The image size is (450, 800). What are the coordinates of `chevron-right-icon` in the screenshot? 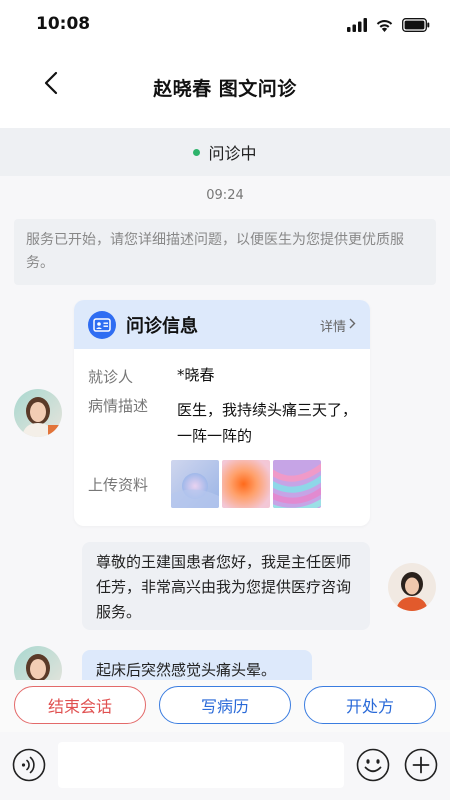 It's located at (352, 325).